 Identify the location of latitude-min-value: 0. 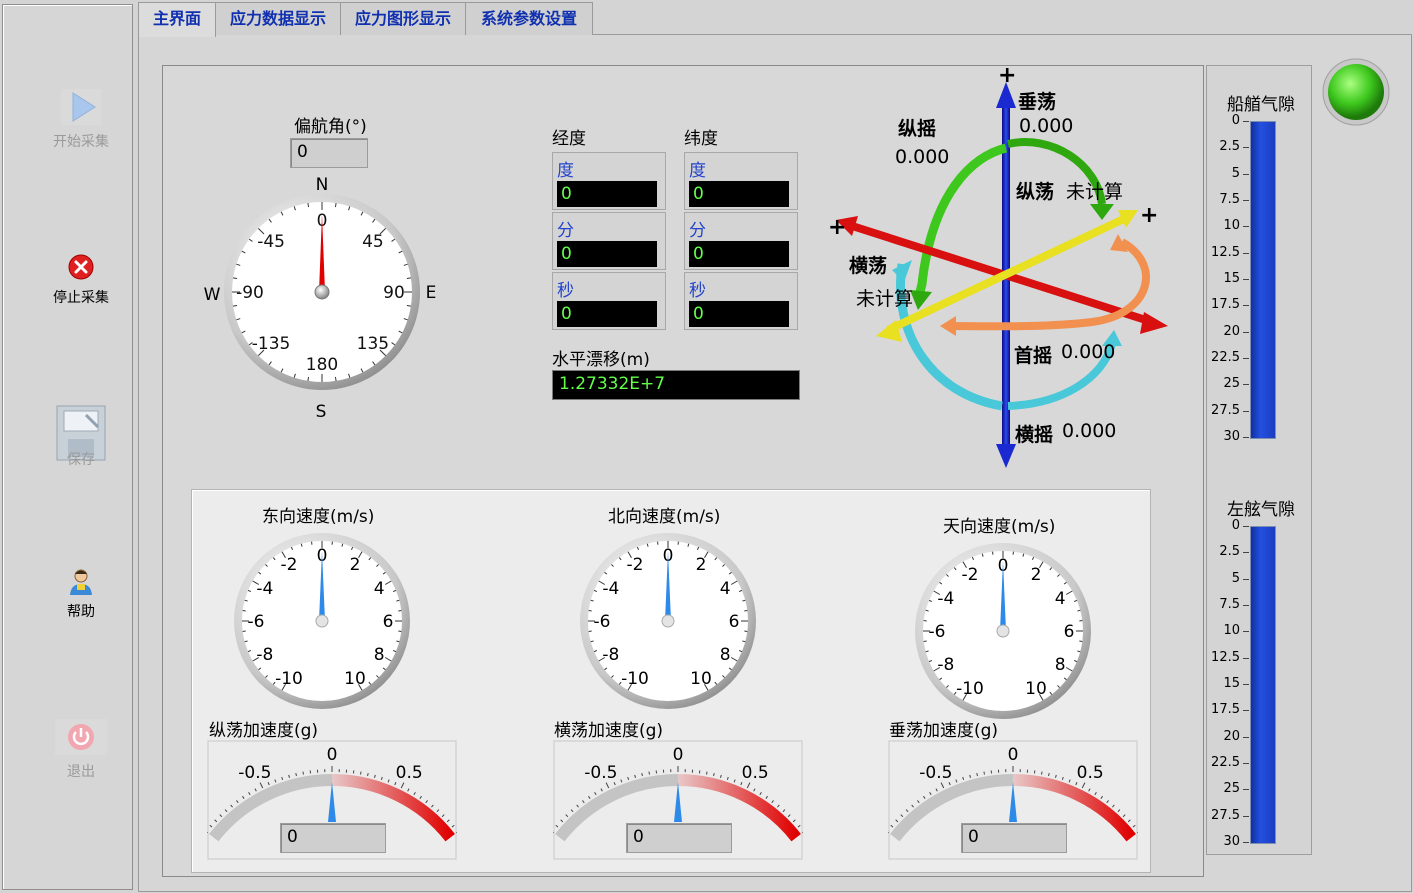
(739, 254).